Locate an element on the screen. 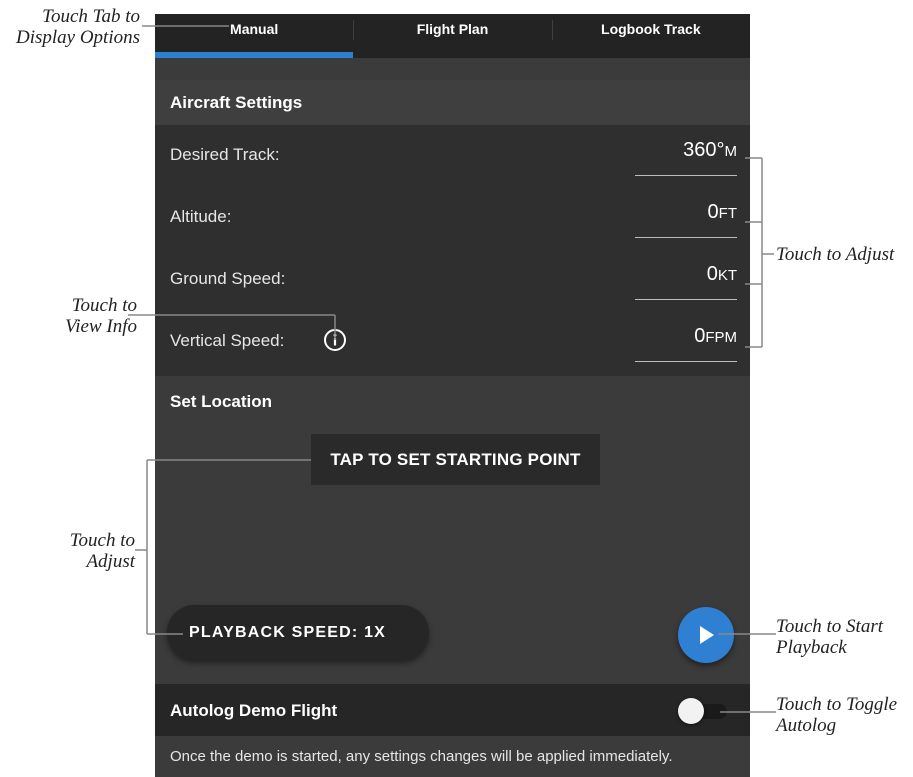  callout-view-info: Touch to View Info is located at coordinates (68, 316).